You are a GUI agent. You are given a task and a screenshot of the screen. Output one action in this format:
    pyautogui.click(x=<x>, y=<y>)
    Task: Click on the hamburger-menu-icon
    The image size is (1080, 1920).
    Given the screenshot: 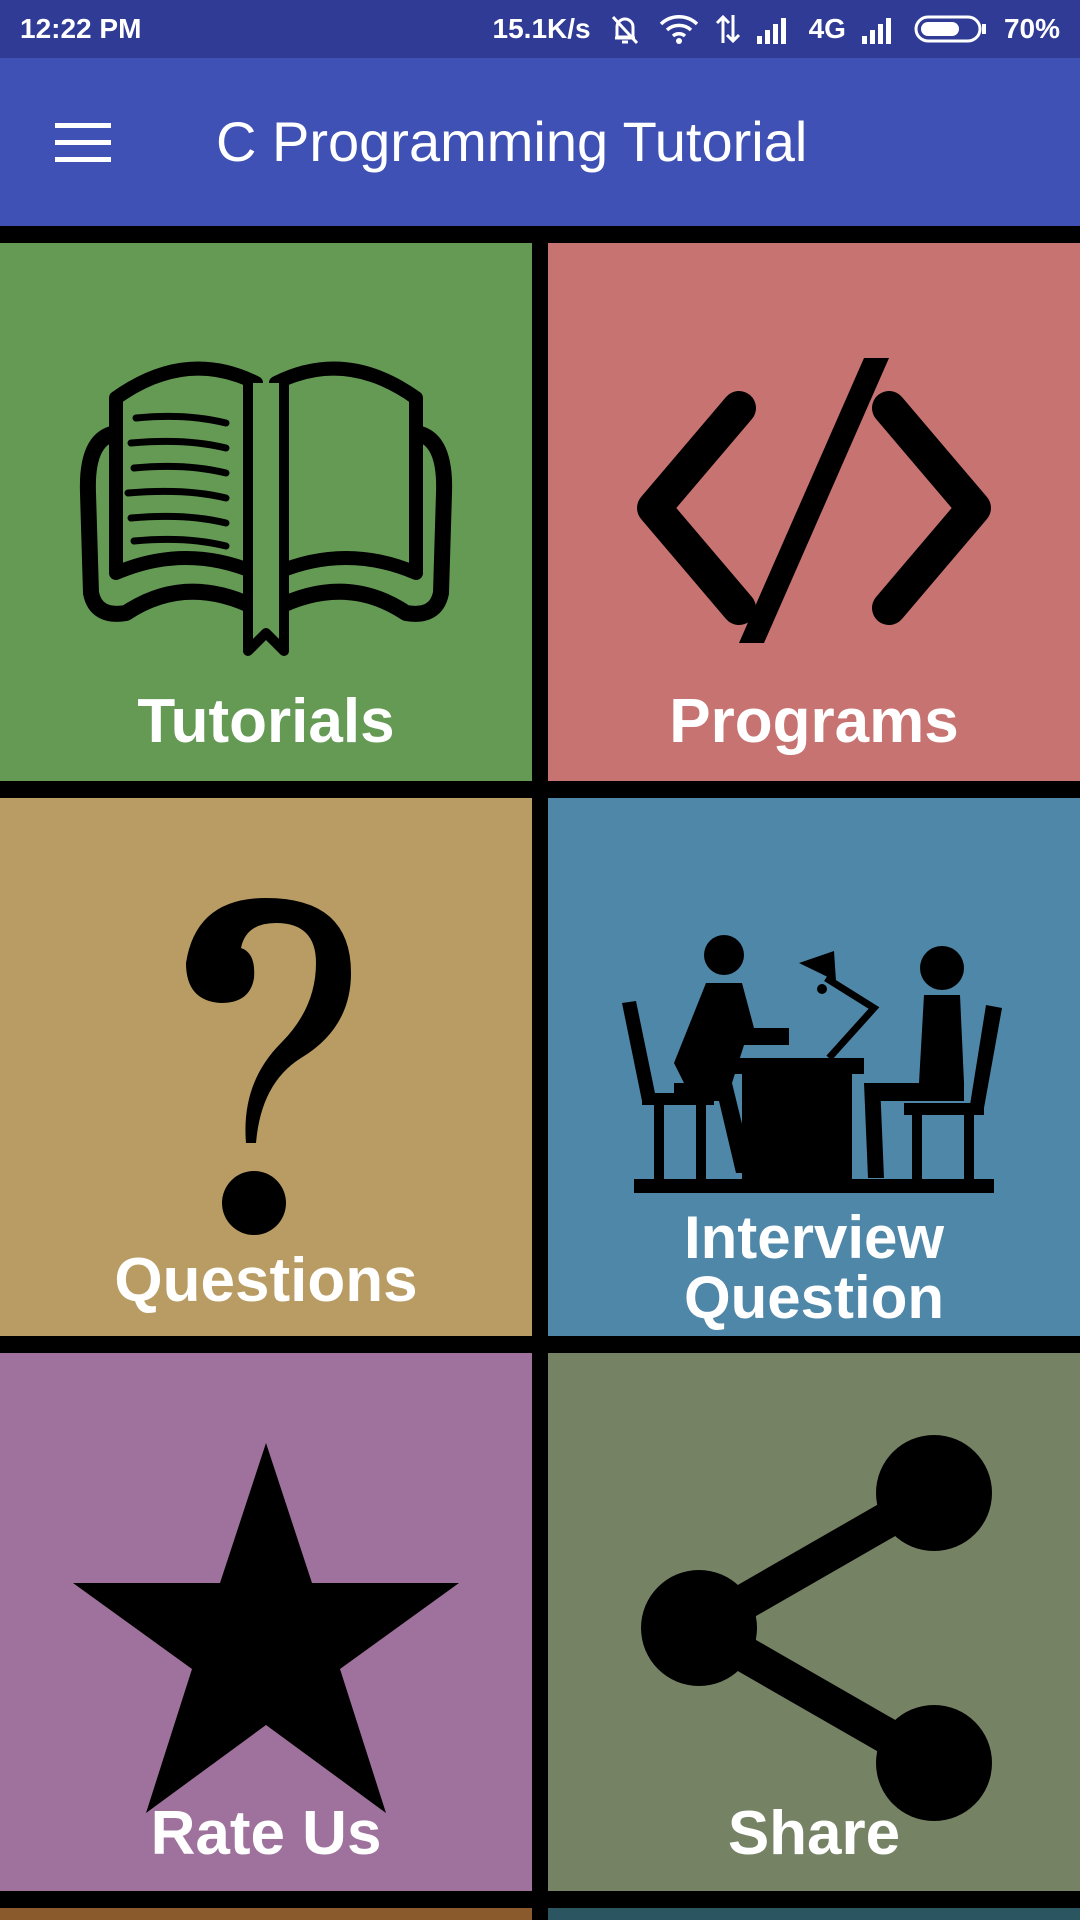 What is the action you would take?
    pyautogui.click(x=83, y=143)
    